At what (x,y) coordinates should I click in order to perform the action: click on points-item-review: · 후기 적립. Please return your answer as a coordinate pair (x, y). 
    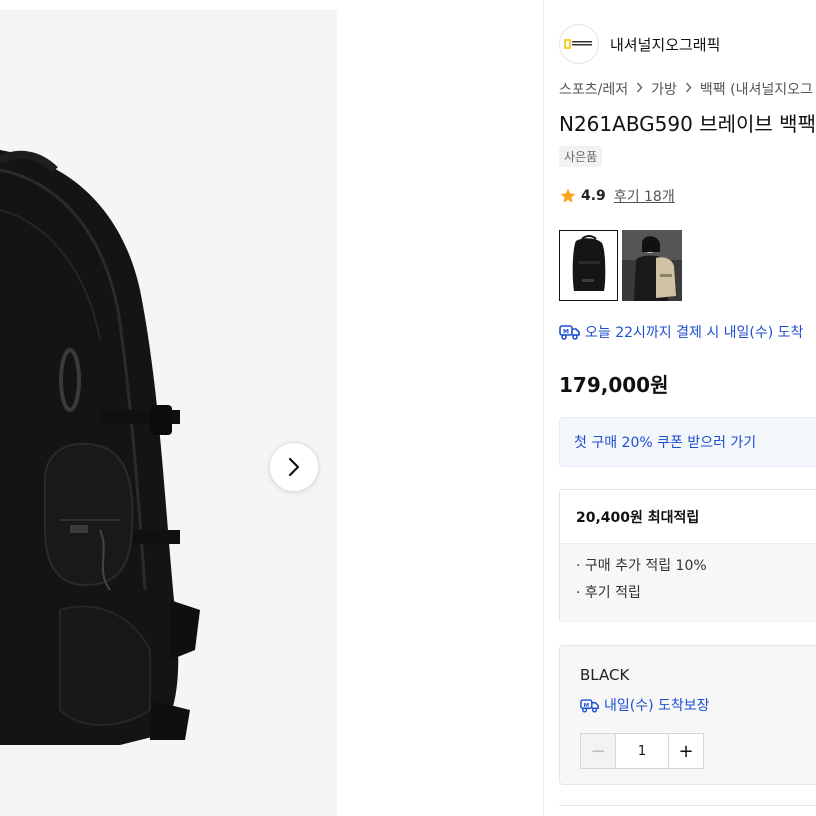
    Looking at the image, I should click on (608, 593).